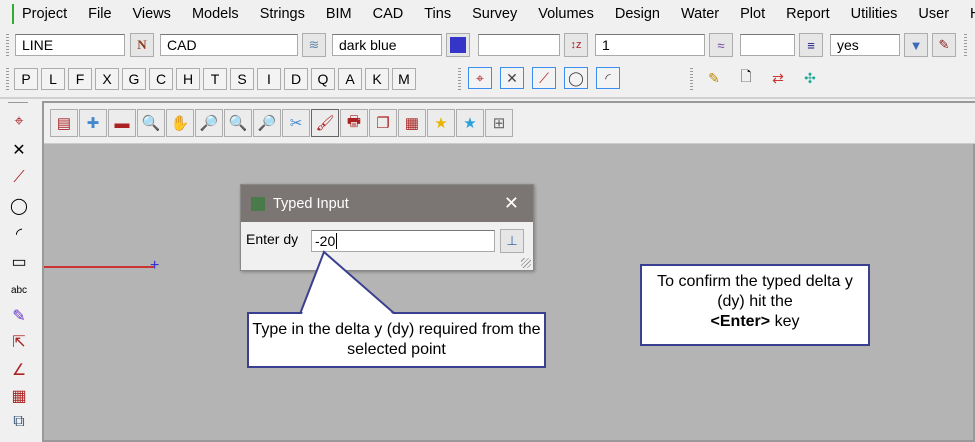 The image size is (975, 442). I want to click on confirm-text-end: key, so click(785, 321).